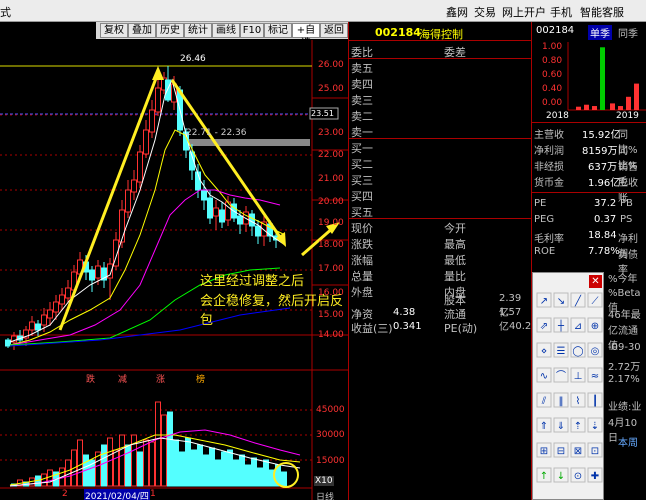  Describe the element at coordinates (114, 30) in the screenshot. I see `restore-rights-button: 复权` at that location.